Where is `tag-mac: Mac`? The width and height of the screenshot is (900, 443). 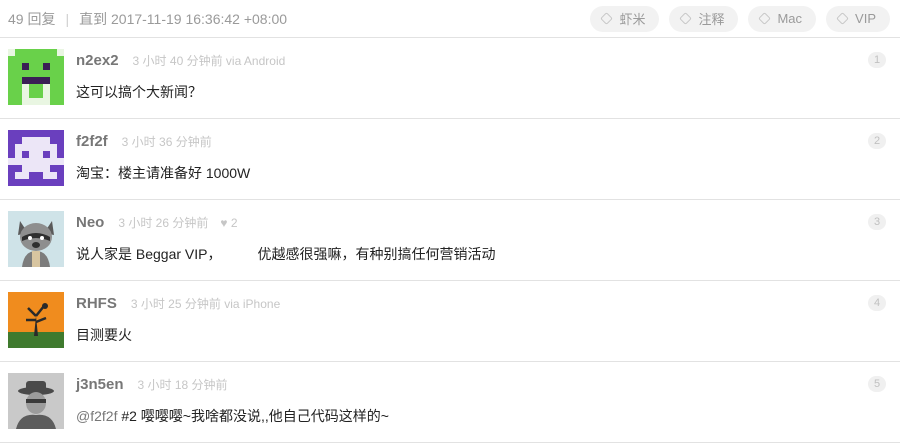 tag-mac: Mac is located at coordinates (782, 18).